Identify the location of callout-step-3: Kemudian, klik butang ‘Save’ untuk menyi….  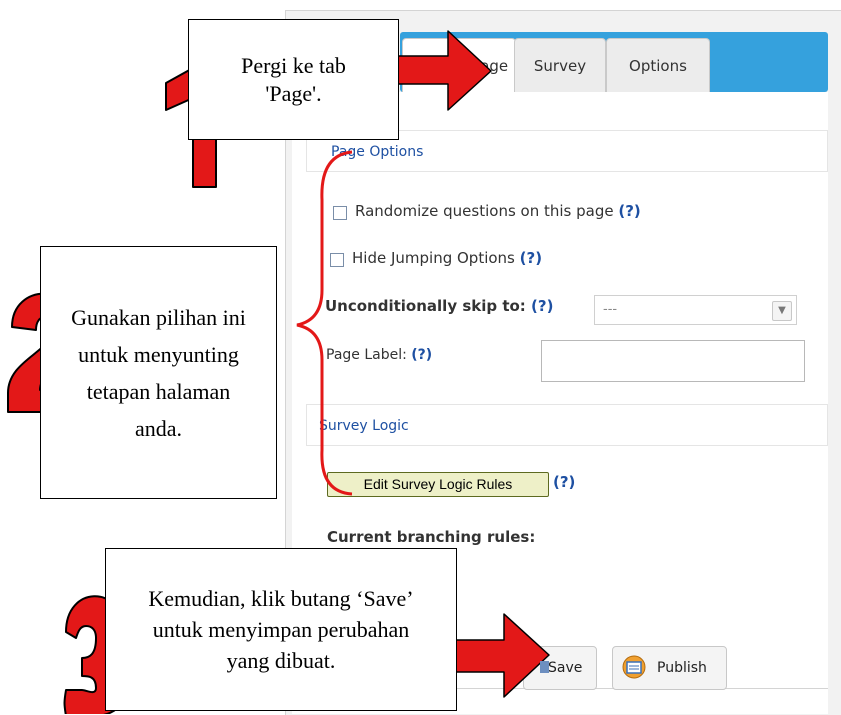
(281, 629).